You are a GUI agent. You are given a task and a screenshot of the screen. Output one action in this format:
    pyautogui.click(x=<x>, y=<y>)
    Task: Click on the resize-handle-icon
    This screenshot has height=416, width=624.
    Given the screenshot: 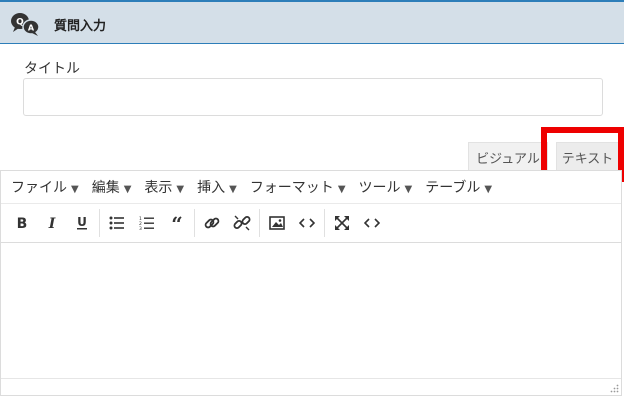 What is the action you would take?
    pyautogui.click(x=614, y=388)
    